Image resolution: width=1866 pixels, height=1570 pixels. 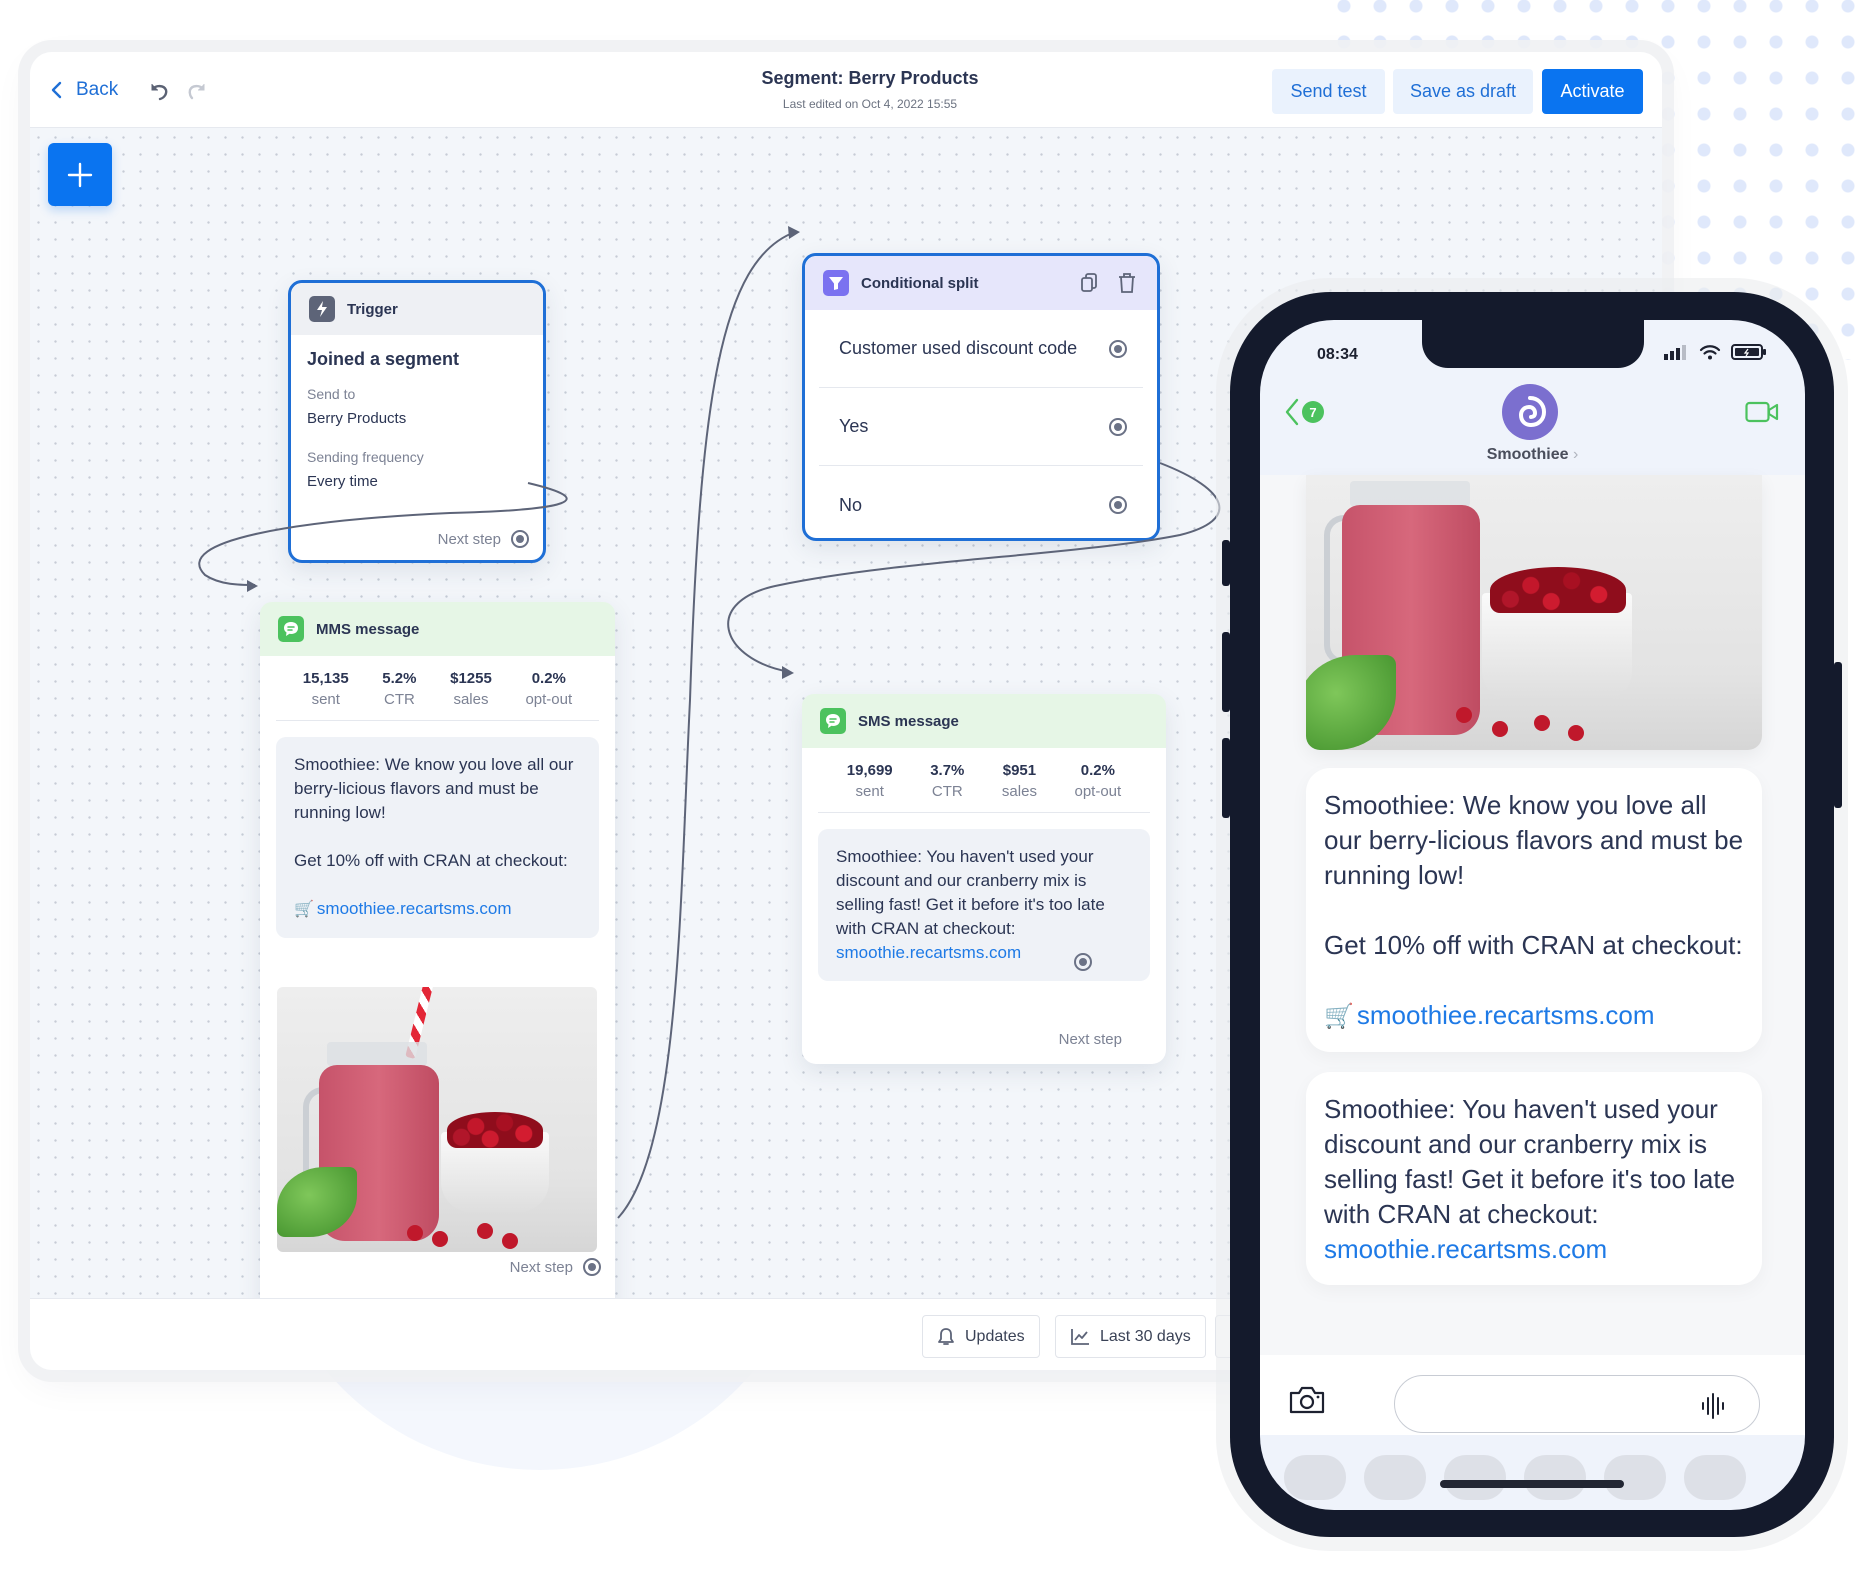 What do you see at coordinates (981, 427) in the screenshot?
I see `split-yes-row: Yes` at bounding box center [981, 427].